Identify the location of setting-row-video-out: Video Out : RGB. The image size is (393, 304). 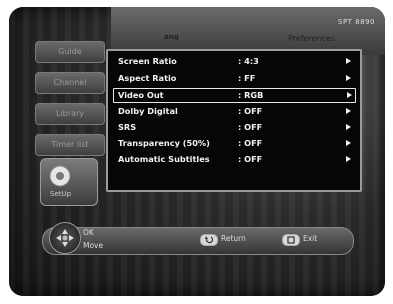
(234, 95).